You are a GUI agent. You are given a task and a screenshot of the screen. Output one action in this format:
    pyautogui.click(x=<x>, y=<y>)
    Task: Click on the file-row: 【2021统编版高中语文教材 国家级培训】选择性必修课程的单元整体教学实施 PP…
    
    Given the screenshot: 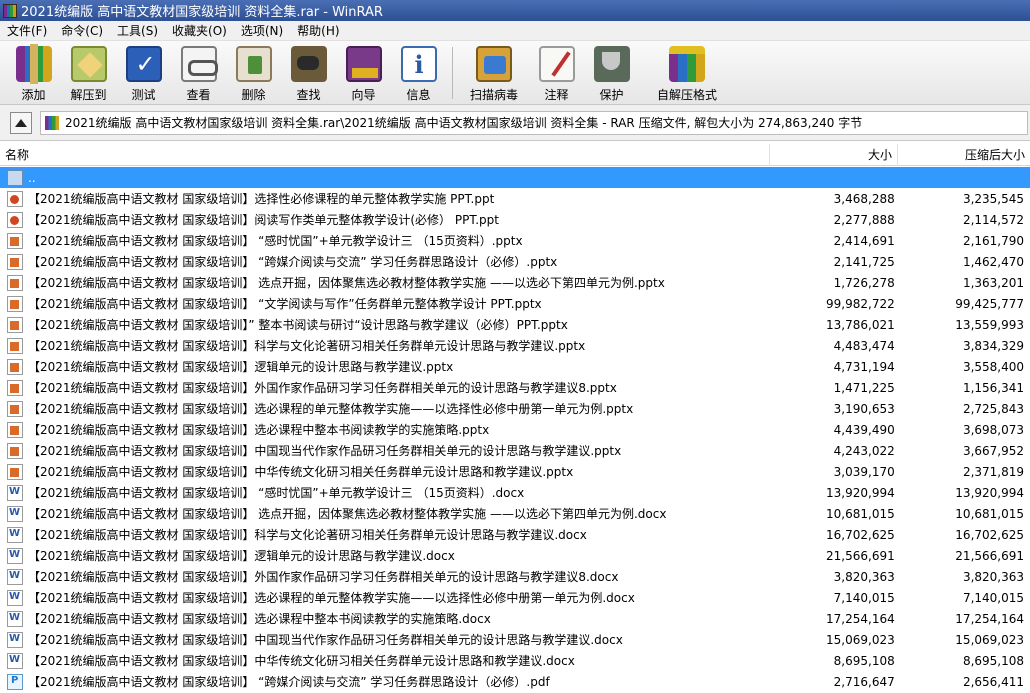 What is the action you would take?
    pyautogui.click(x=515, y=198)
    